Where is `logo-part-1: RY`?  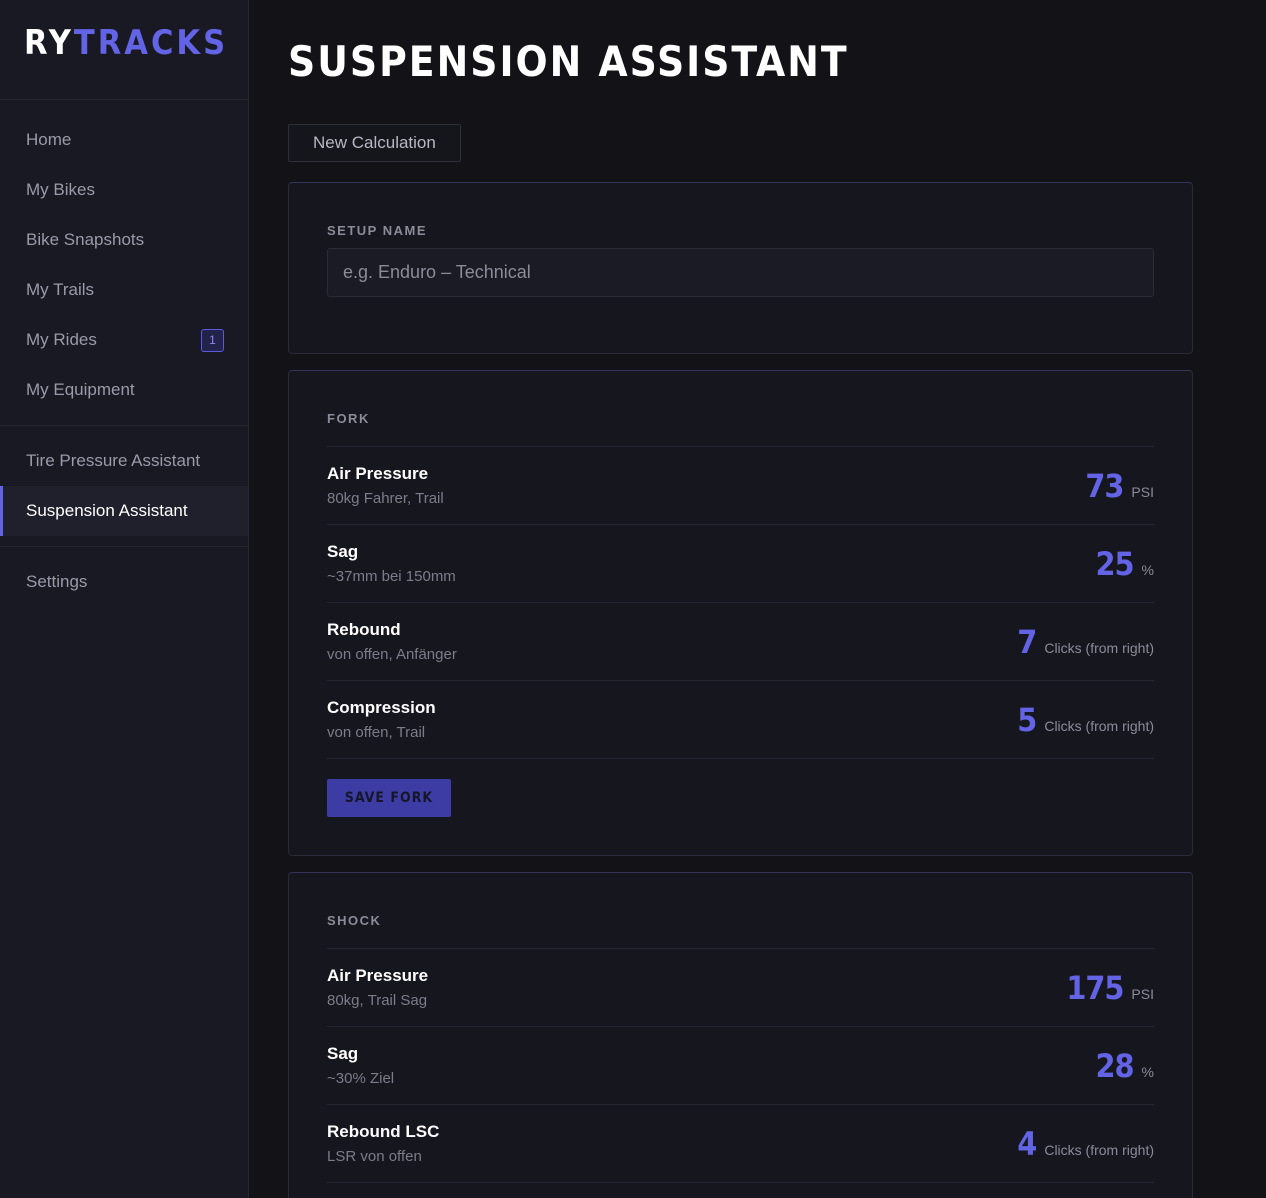 logo-part-1: RY is located at coordinates (49, 43).